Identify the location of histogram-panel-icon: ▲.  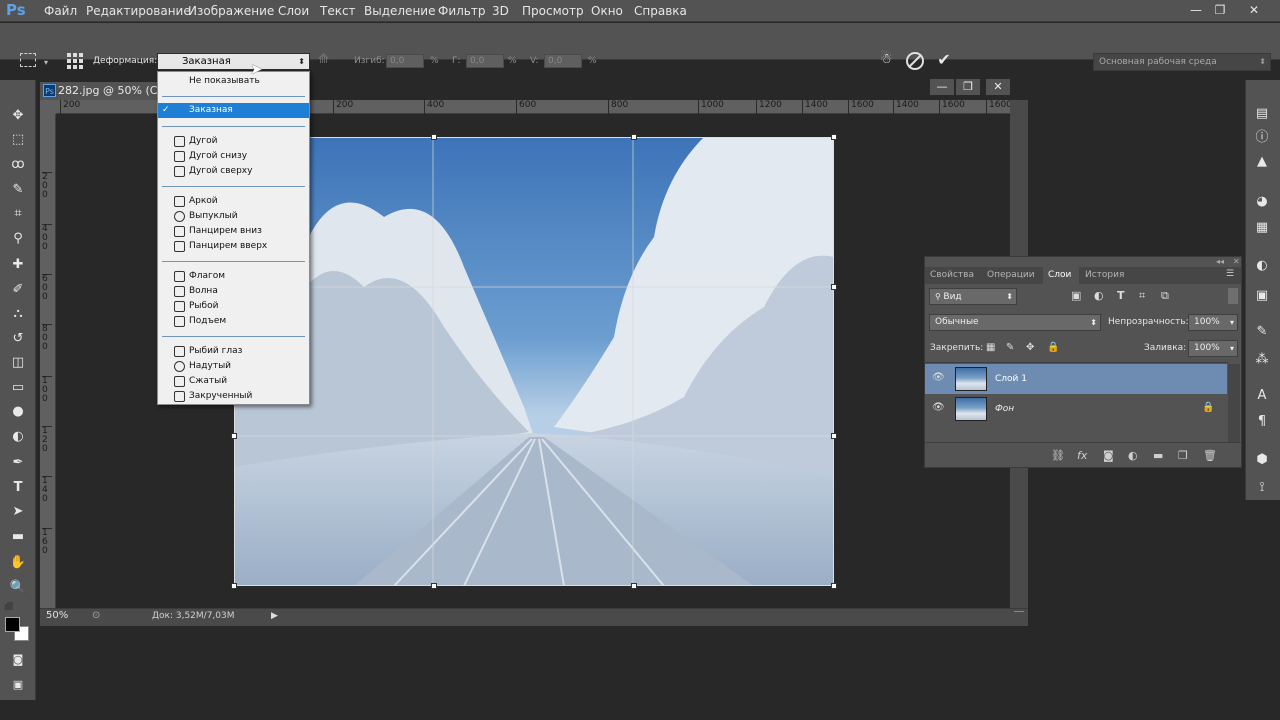
(1262, 162).